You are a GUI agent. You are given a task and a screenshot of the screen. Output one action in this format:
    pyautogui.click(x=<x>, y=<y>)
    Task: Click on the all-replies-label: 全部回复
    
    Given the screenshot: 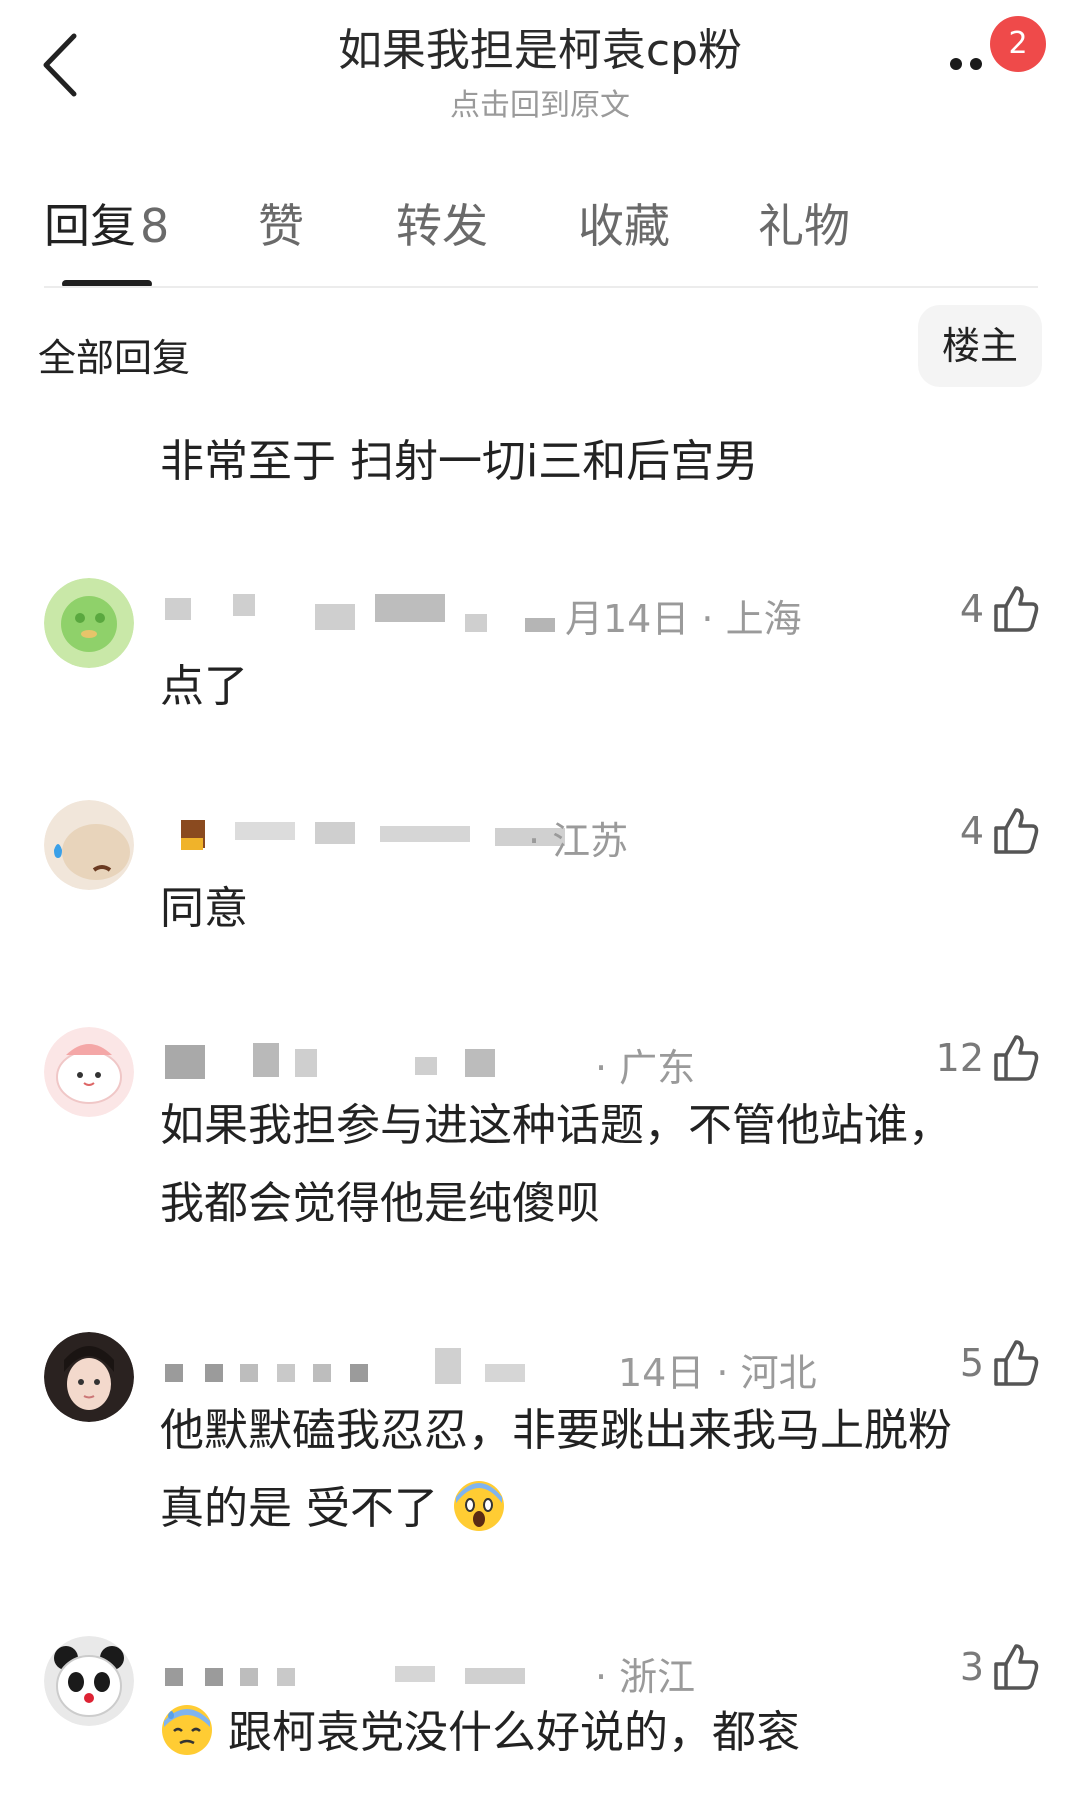 What is the action you would take?
    pyautogui.click(x=114, y=358)
    